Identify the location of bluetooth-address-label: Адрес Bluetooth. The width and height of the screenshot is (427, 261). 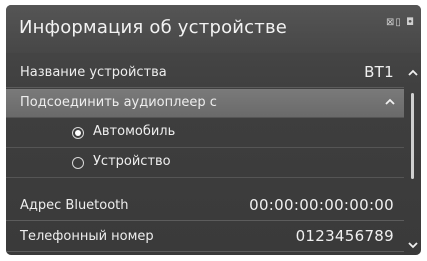
(74, 205).